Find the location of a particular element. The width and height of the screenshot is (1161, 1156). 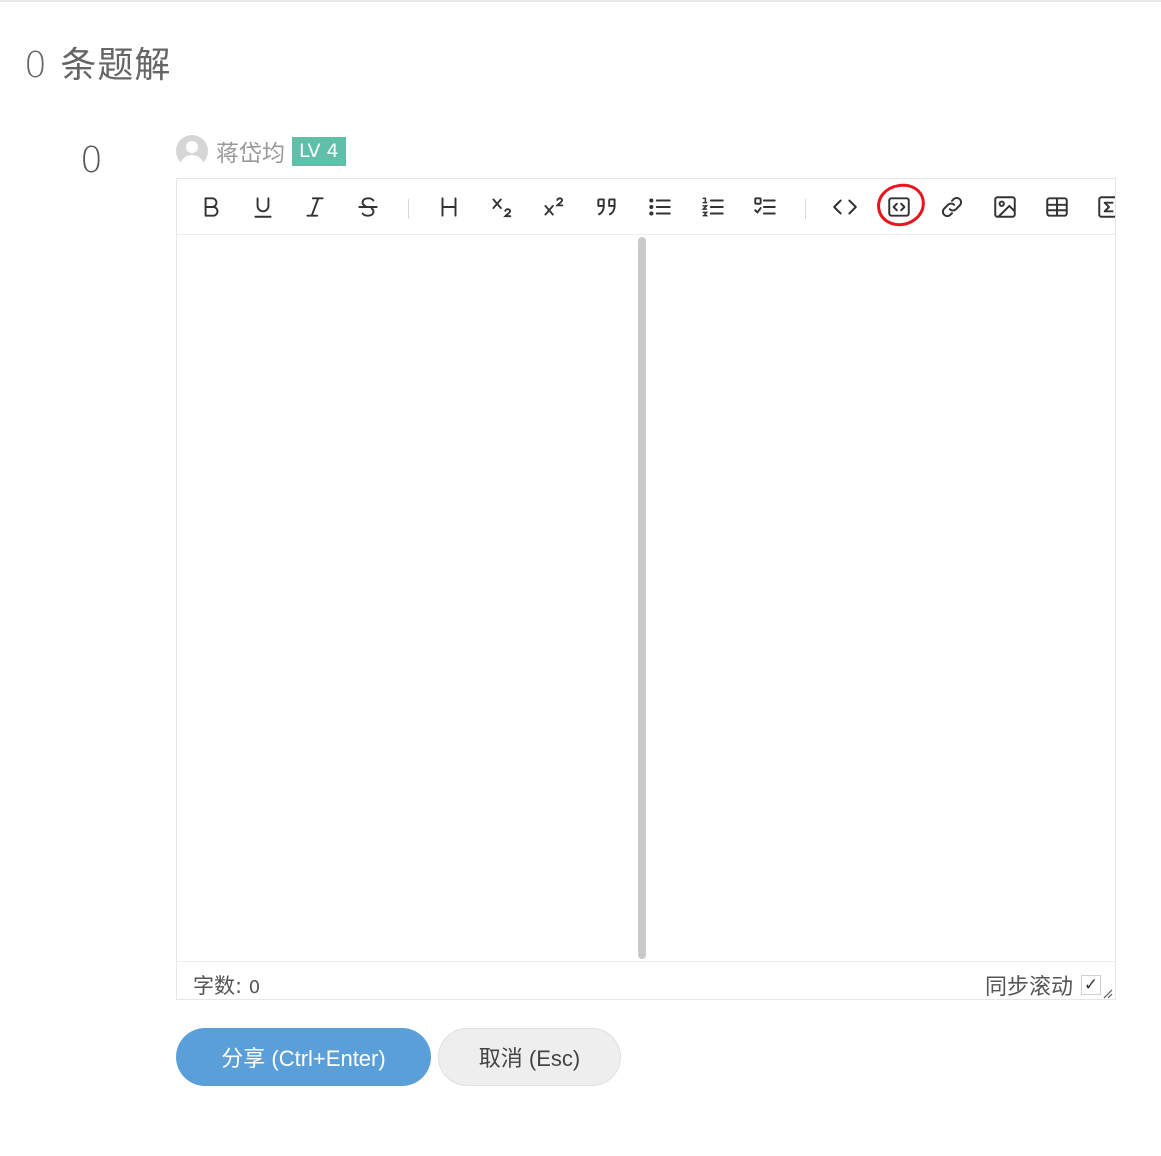

underline-icon is located at coordinates (263, 207).